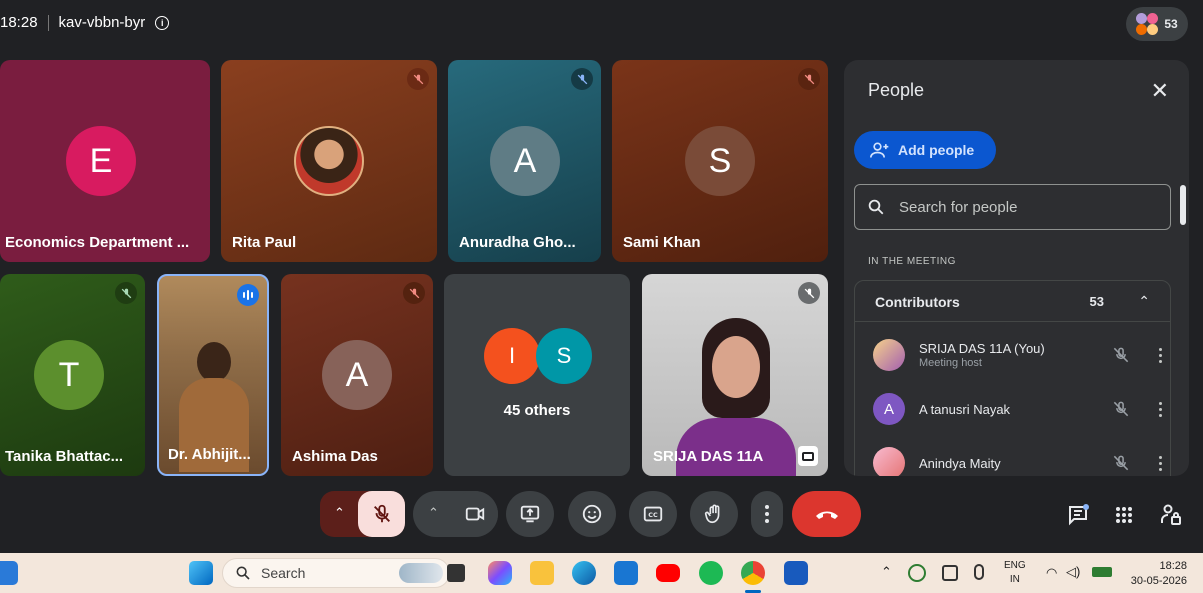  What do you see at coordinates (530, 514) in the screenshot?
I see `present-screen-button` at bounding box center [530, 514].